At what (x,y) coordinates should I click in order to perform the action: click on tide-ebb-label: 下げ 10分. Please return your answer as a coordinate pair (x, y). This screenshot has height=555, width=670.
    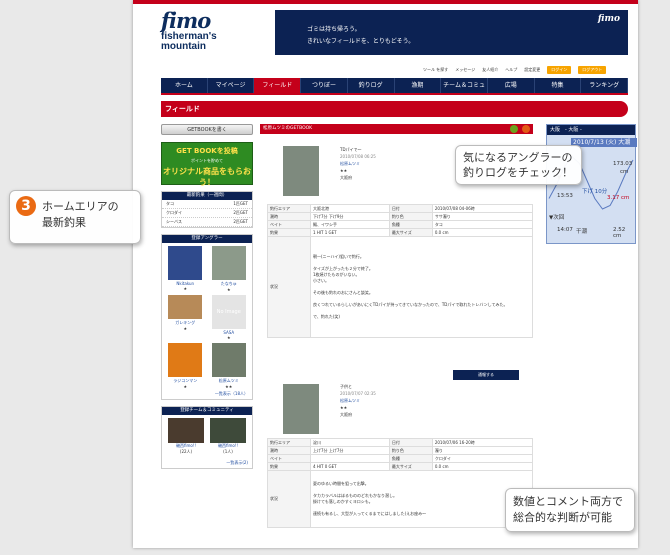
    Looking at the image, I should click on (595, 192).